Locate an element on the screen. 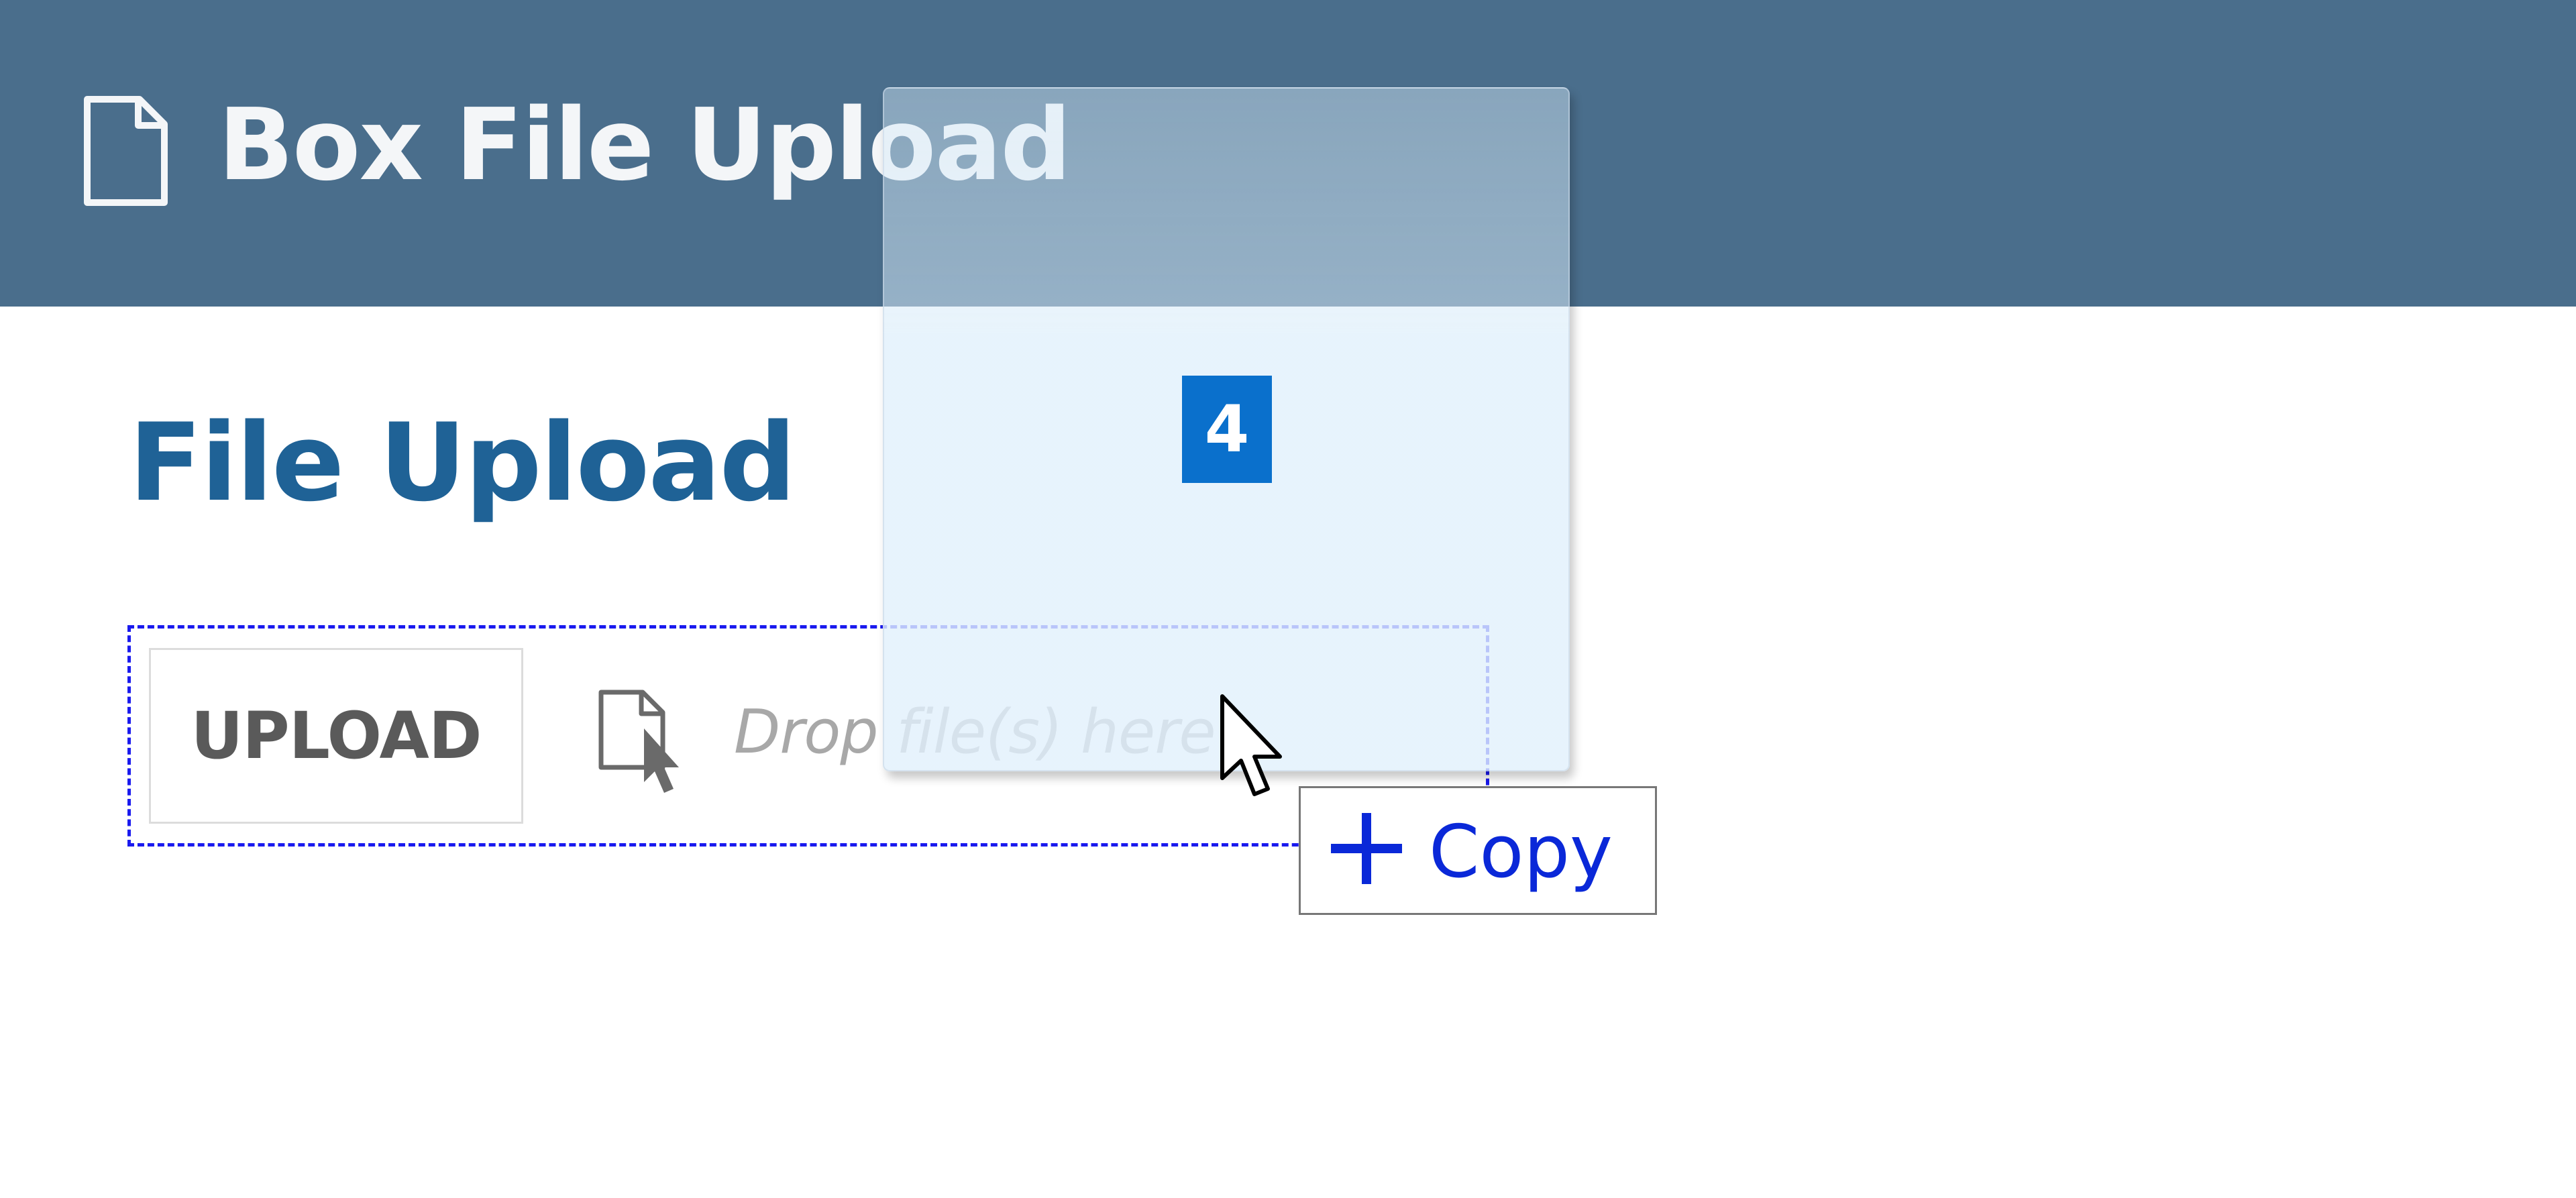 The width and height of the screenshot is (2576, 1198). page-title: File Upload is located at coordinates (462, 462).